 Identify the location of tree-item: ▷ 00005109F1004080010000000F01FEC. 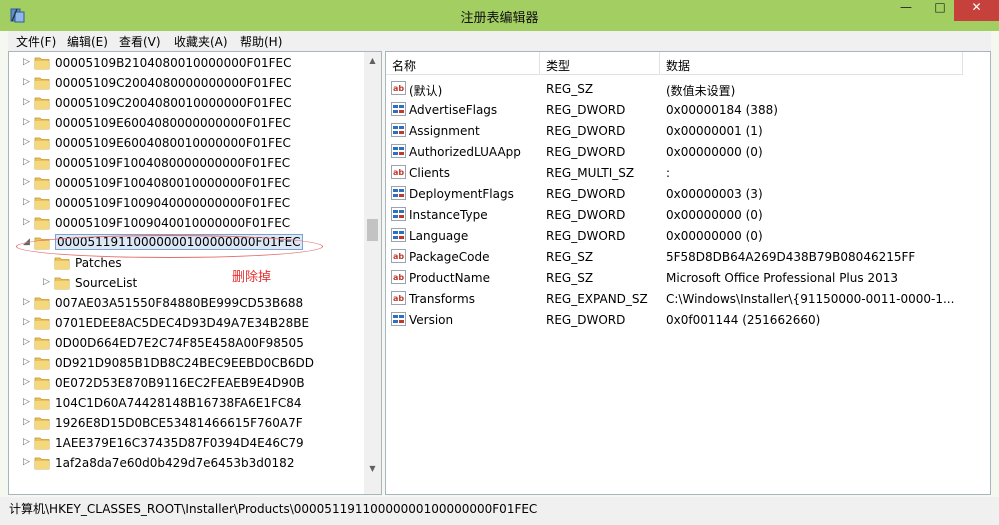
(187, 183).